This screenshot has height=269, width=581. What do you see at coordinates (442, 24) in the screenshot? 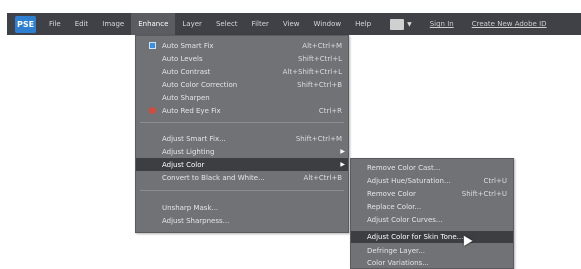
I see `sign-in-link: Sign In` at bounding box center [442, 24].